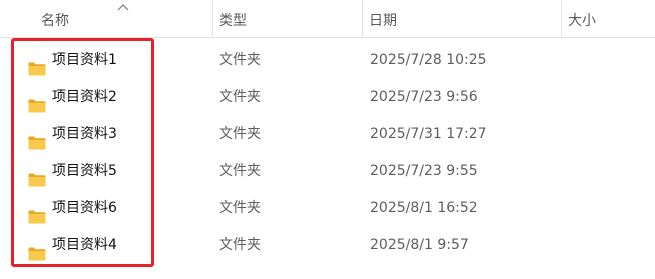 The height and width of the screenshot is (279, 655). I want to click on file-name: 项目资料3, so click(84, 134).